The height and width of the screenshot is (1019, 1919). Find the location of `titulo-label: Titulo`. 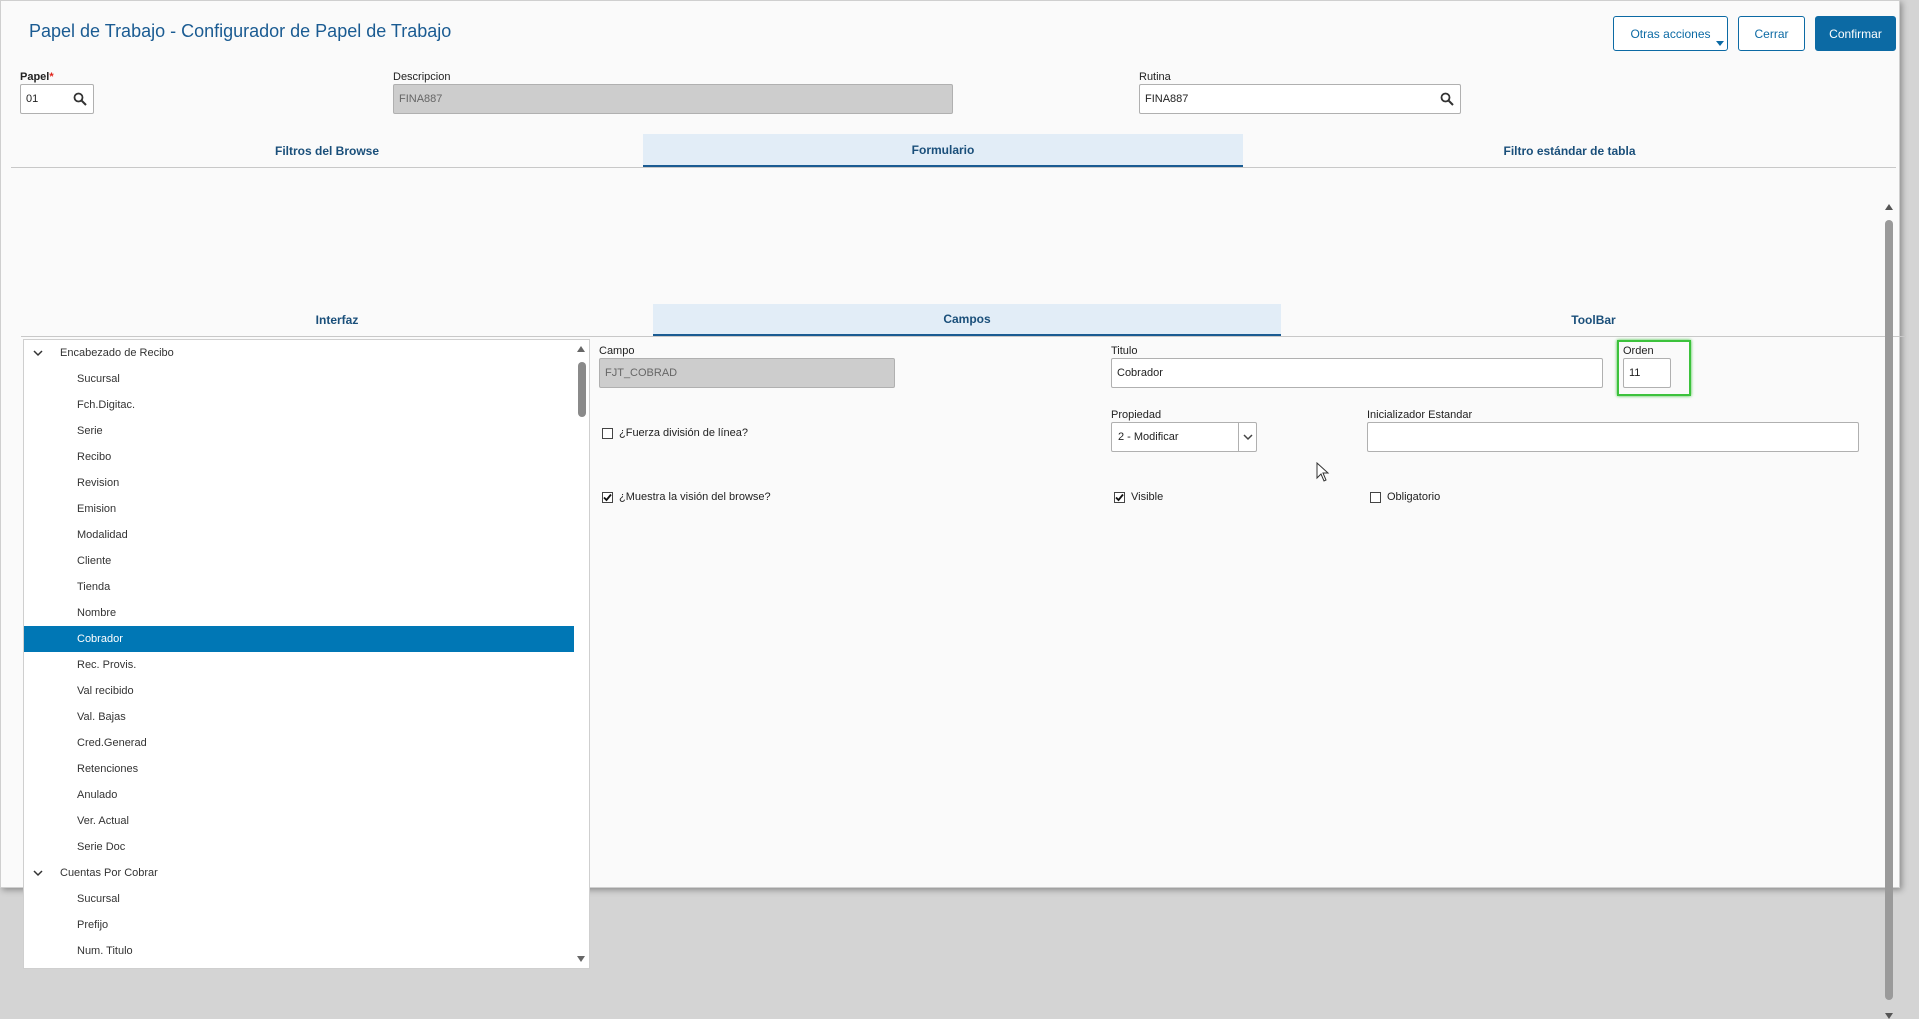

titulo-label: Titulo is located at coordinates (1124, 351).